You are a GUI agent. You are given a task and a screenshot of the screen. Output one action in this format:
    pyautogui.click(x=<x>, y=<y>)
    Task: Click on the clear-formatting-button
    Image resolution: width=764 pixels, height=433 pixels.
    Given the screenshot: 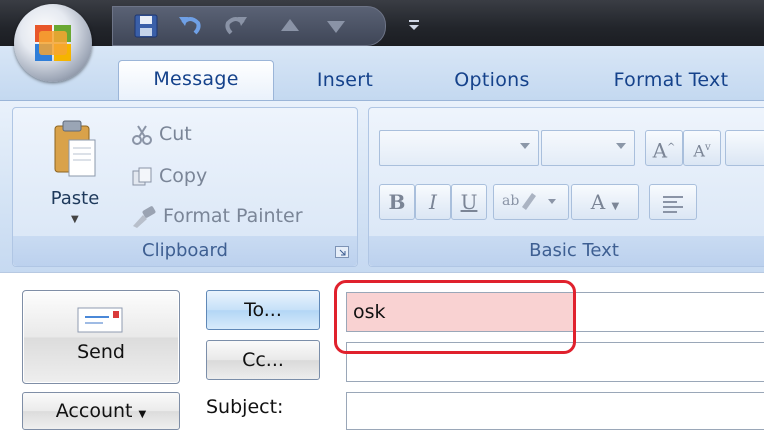 What is the action you would take?
    pyautogui.click(x=744, y=148)
    